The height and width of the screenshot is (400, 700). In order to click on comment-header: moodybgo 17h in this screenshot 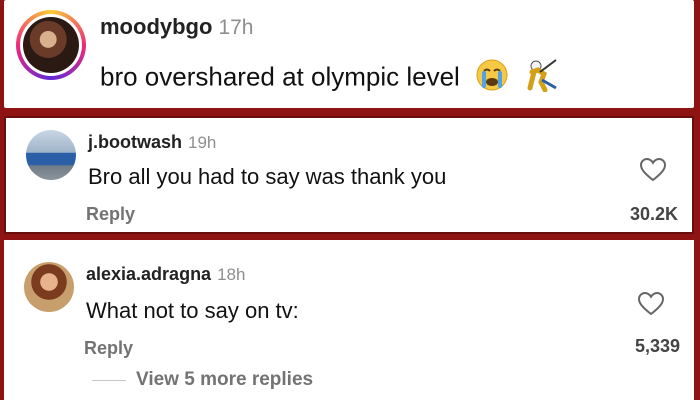, I will do `click(176, 27)`.